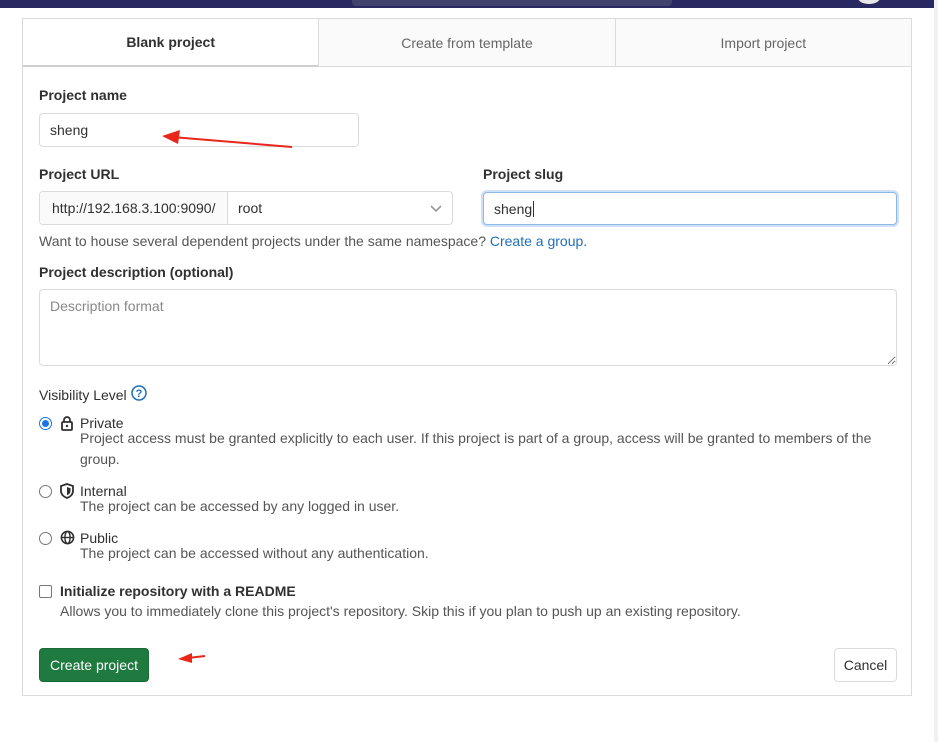  I want to click on annotation-arrow-name, so click(227, 139).